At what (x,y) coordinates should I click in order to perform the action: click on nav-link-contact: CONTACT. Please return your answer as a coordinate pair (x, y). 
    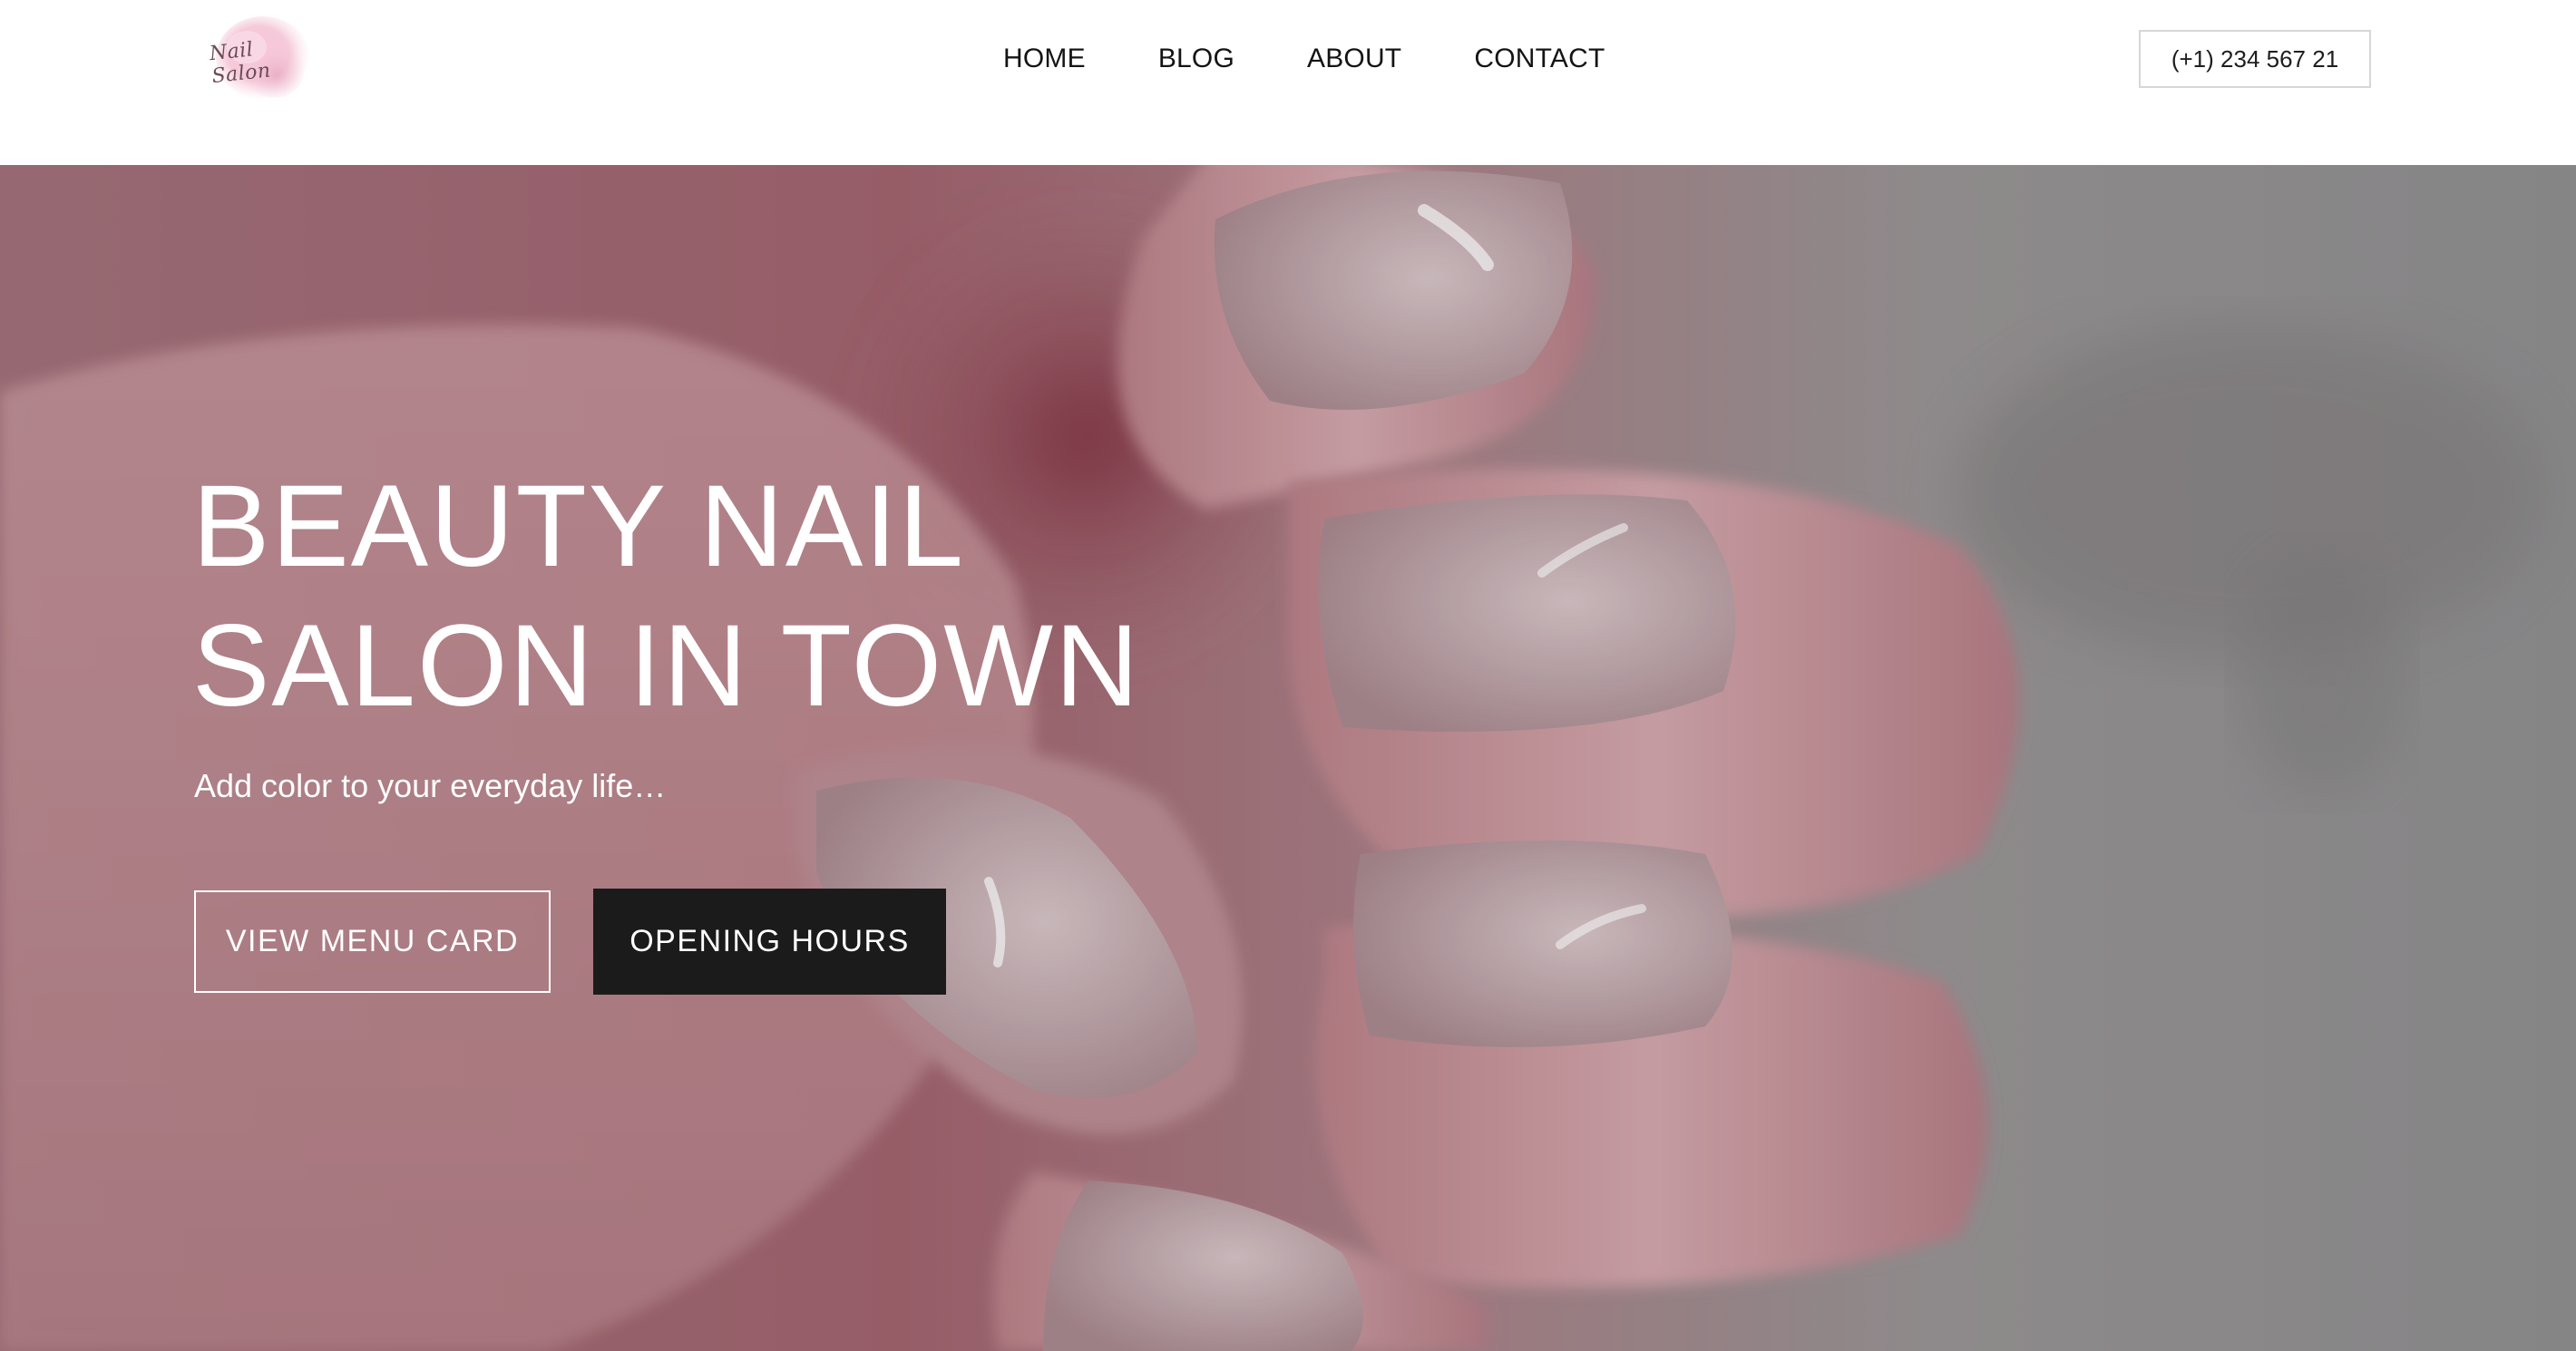
    Looking at the image, I should click on (1539, 59).